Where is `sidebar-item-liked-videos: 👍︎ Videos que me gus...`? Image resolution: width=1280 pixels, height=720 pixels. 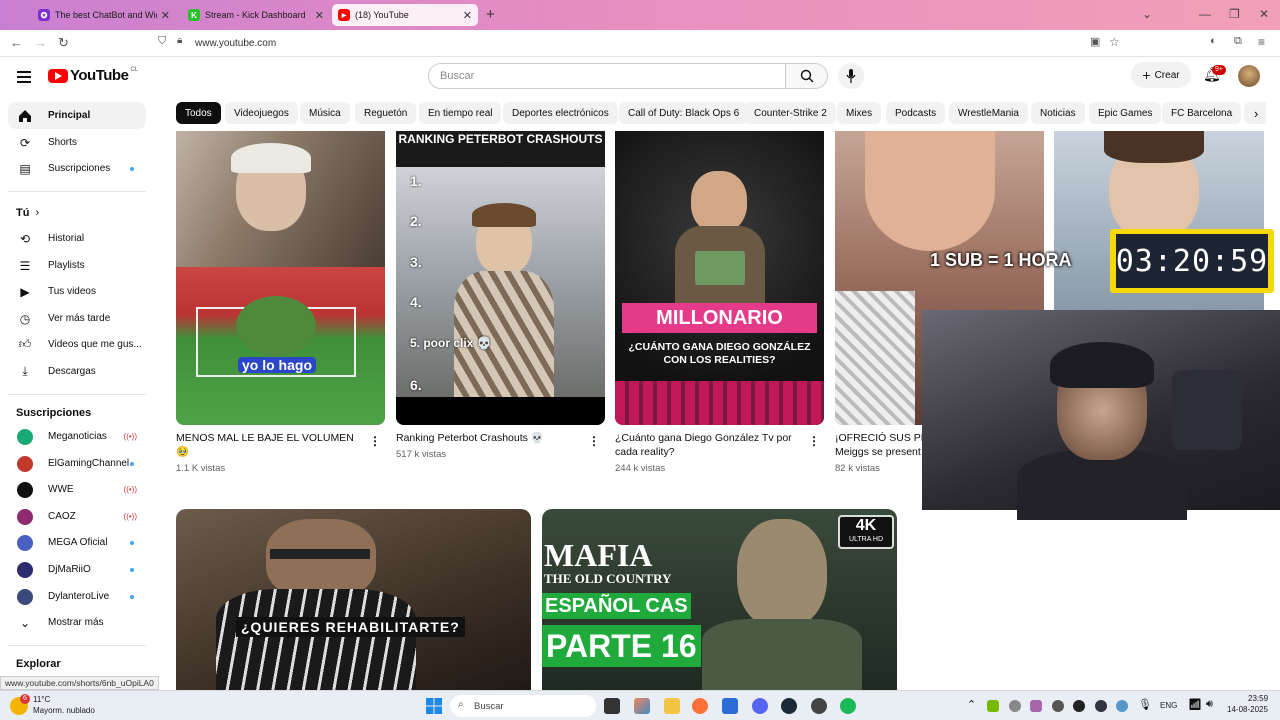 sidebar-item-liked-videos: 👍︎ Videos que me gus... is located at coordinates (77, 344).